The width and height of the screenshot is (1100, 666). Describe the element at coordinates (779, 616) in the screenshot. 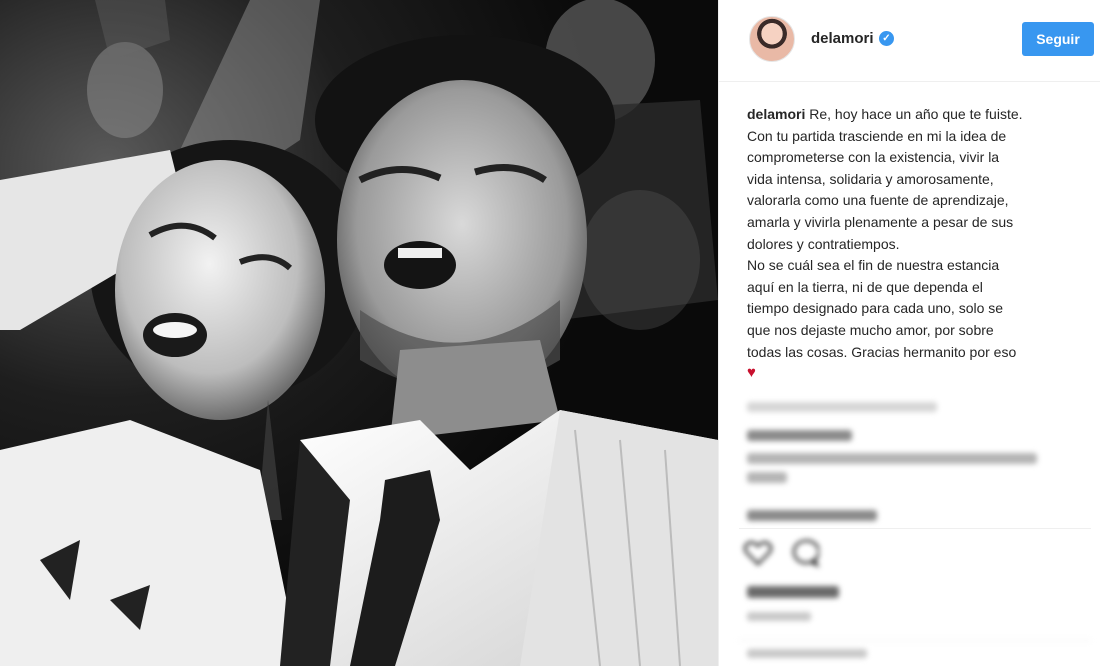

I see `post-date` at that location.